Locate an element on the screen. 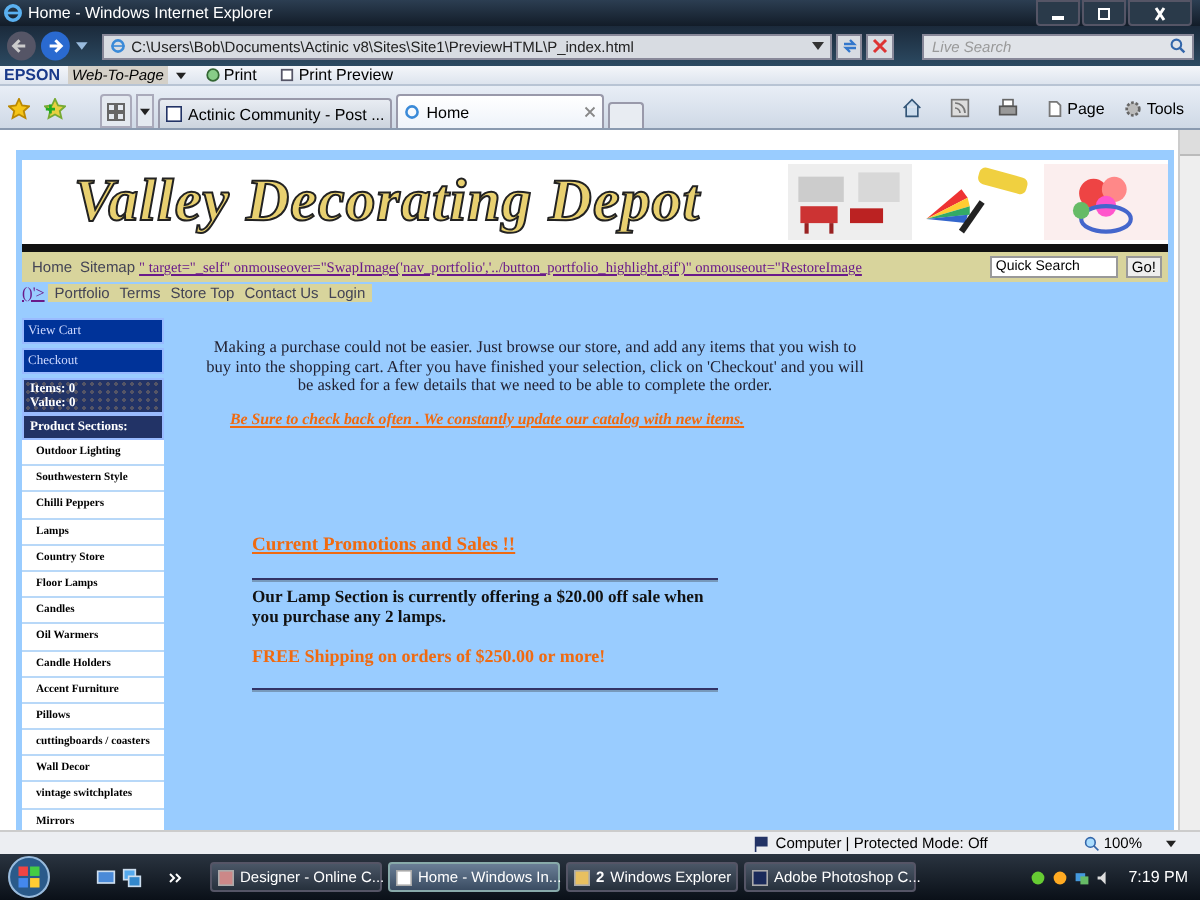 This screenshot has height=900, width=1200. refresh-icon is located at coordinates (849, 46).